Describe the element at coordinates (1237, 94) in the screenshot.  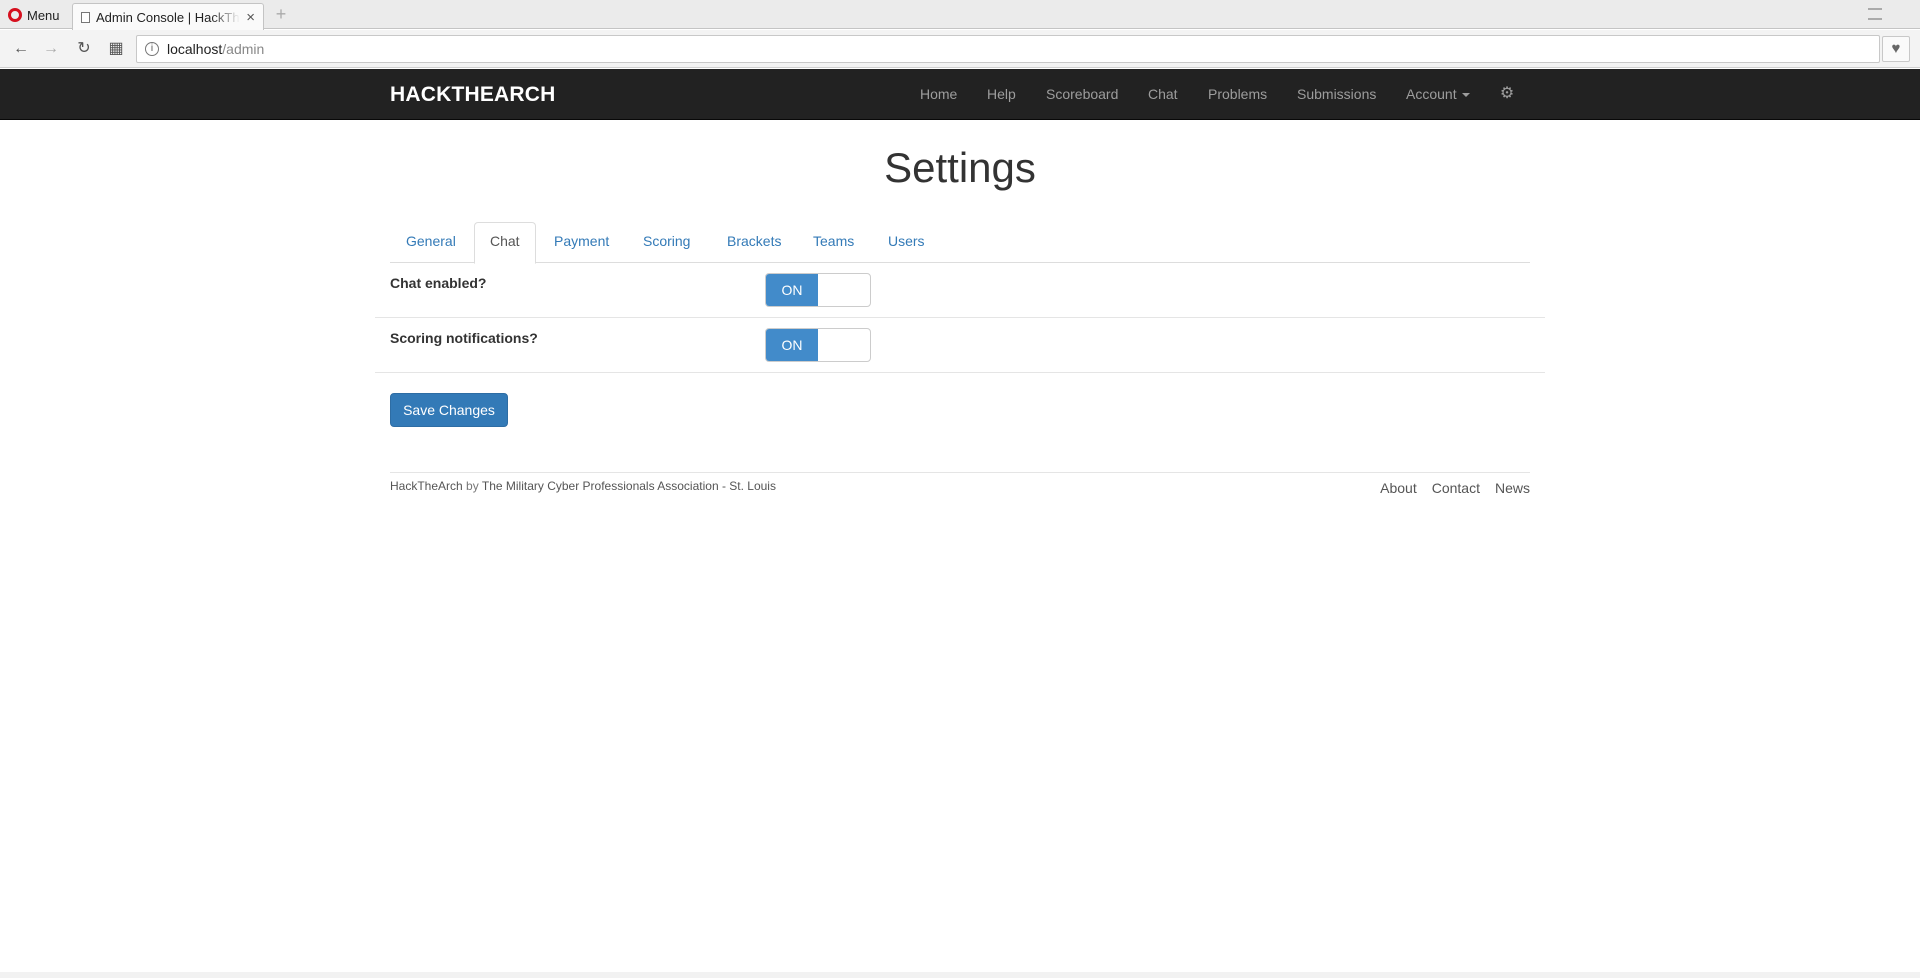
I see `nav-link-problems: Problems` at that location.